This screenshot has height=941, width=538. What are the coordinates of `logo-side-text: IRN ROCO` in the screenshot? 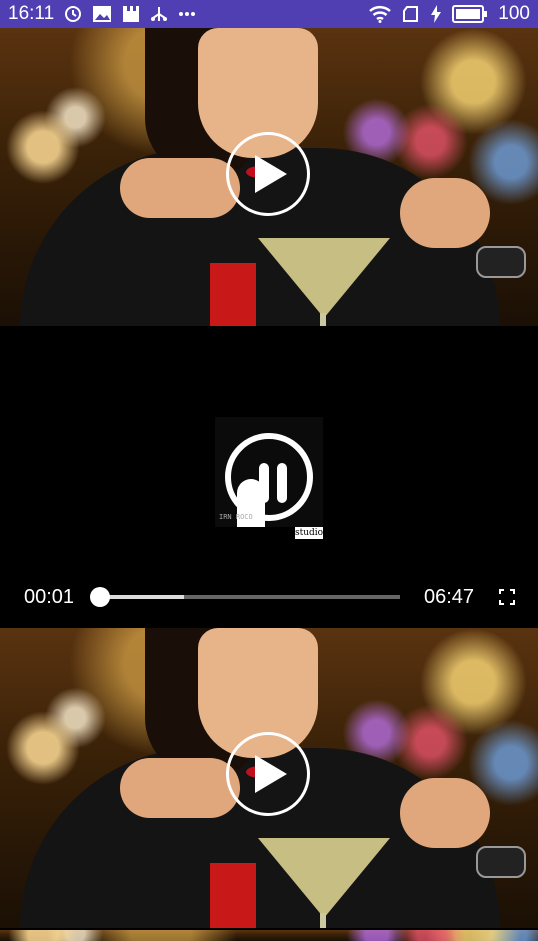 It's located at (236, 517).